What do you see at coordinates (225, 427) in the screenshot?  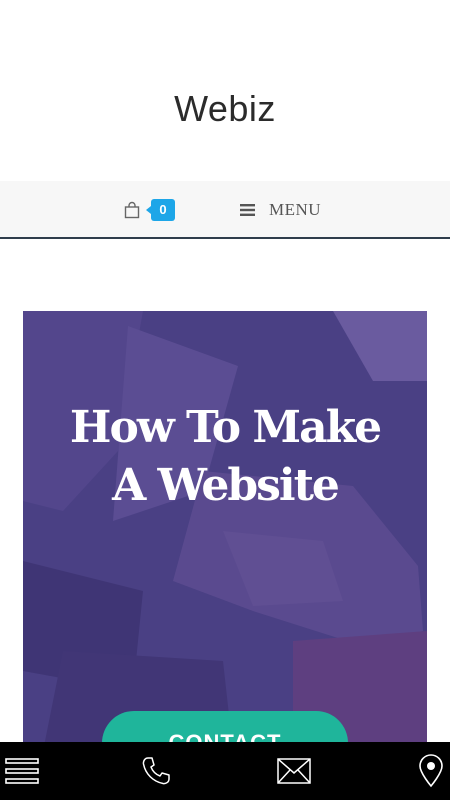 I see `hero-title-line-1: How To Make` at bounding box center [225, 427].